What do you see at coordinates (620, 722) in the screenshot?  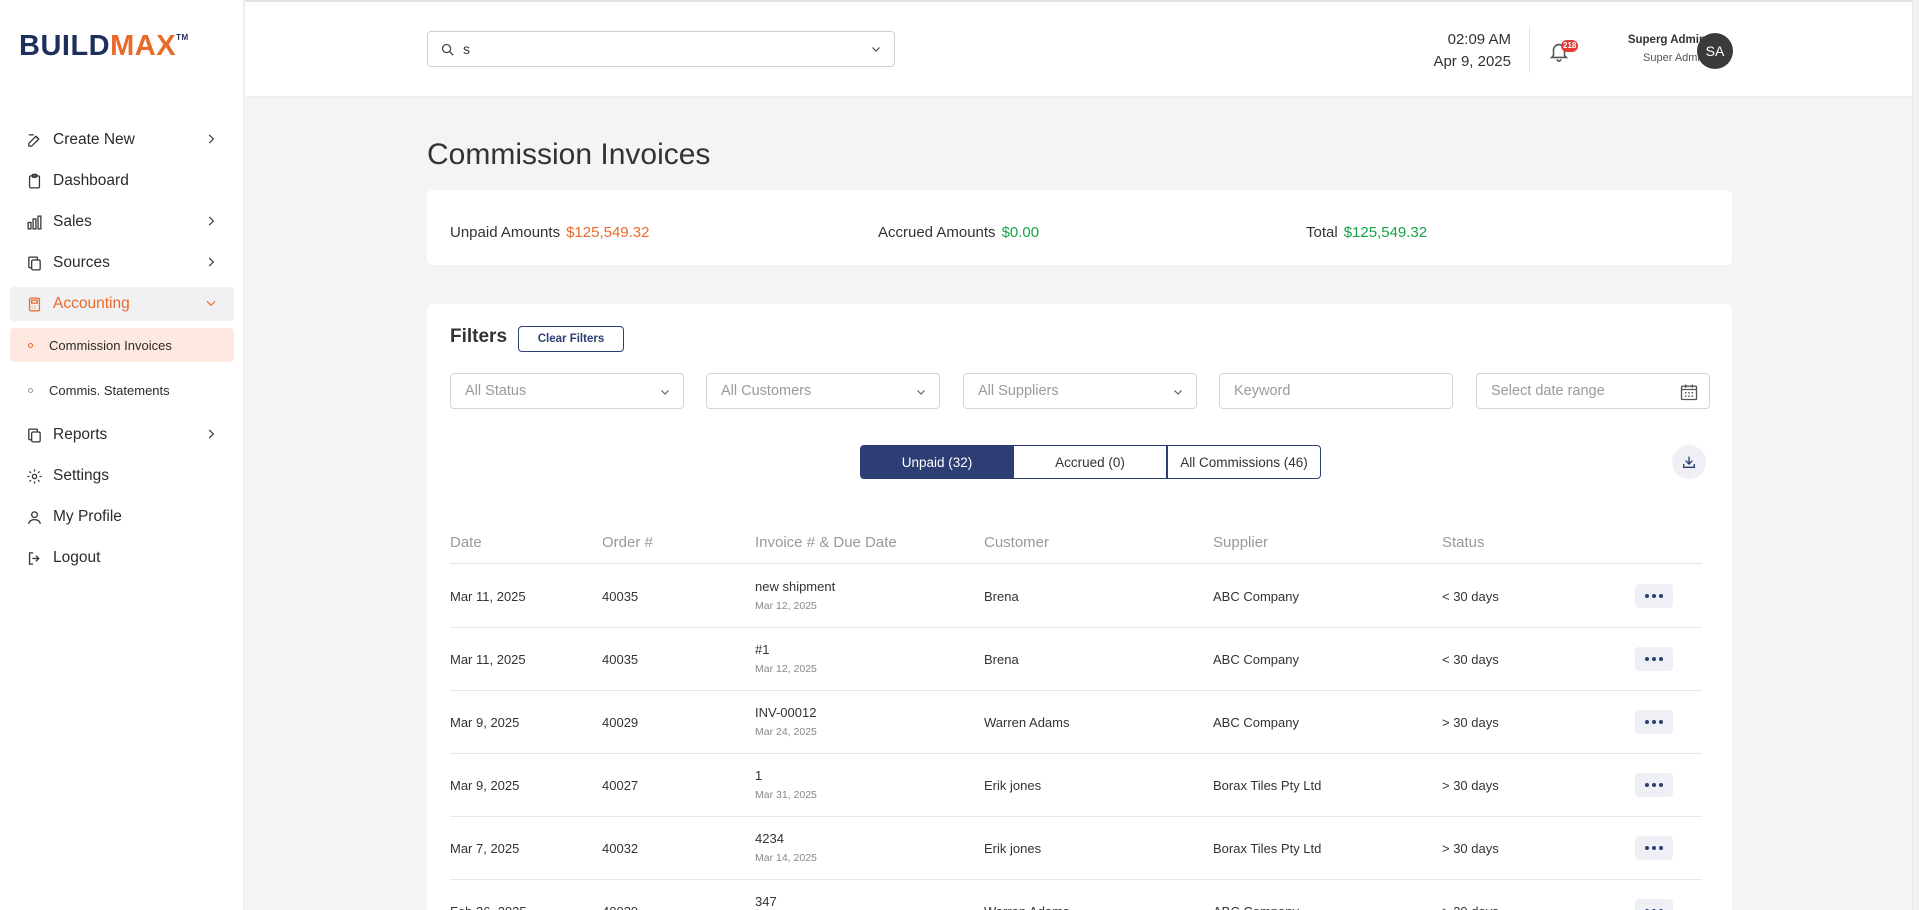 I see `cell-order-number: 40029` at bounding box center [620, 722].